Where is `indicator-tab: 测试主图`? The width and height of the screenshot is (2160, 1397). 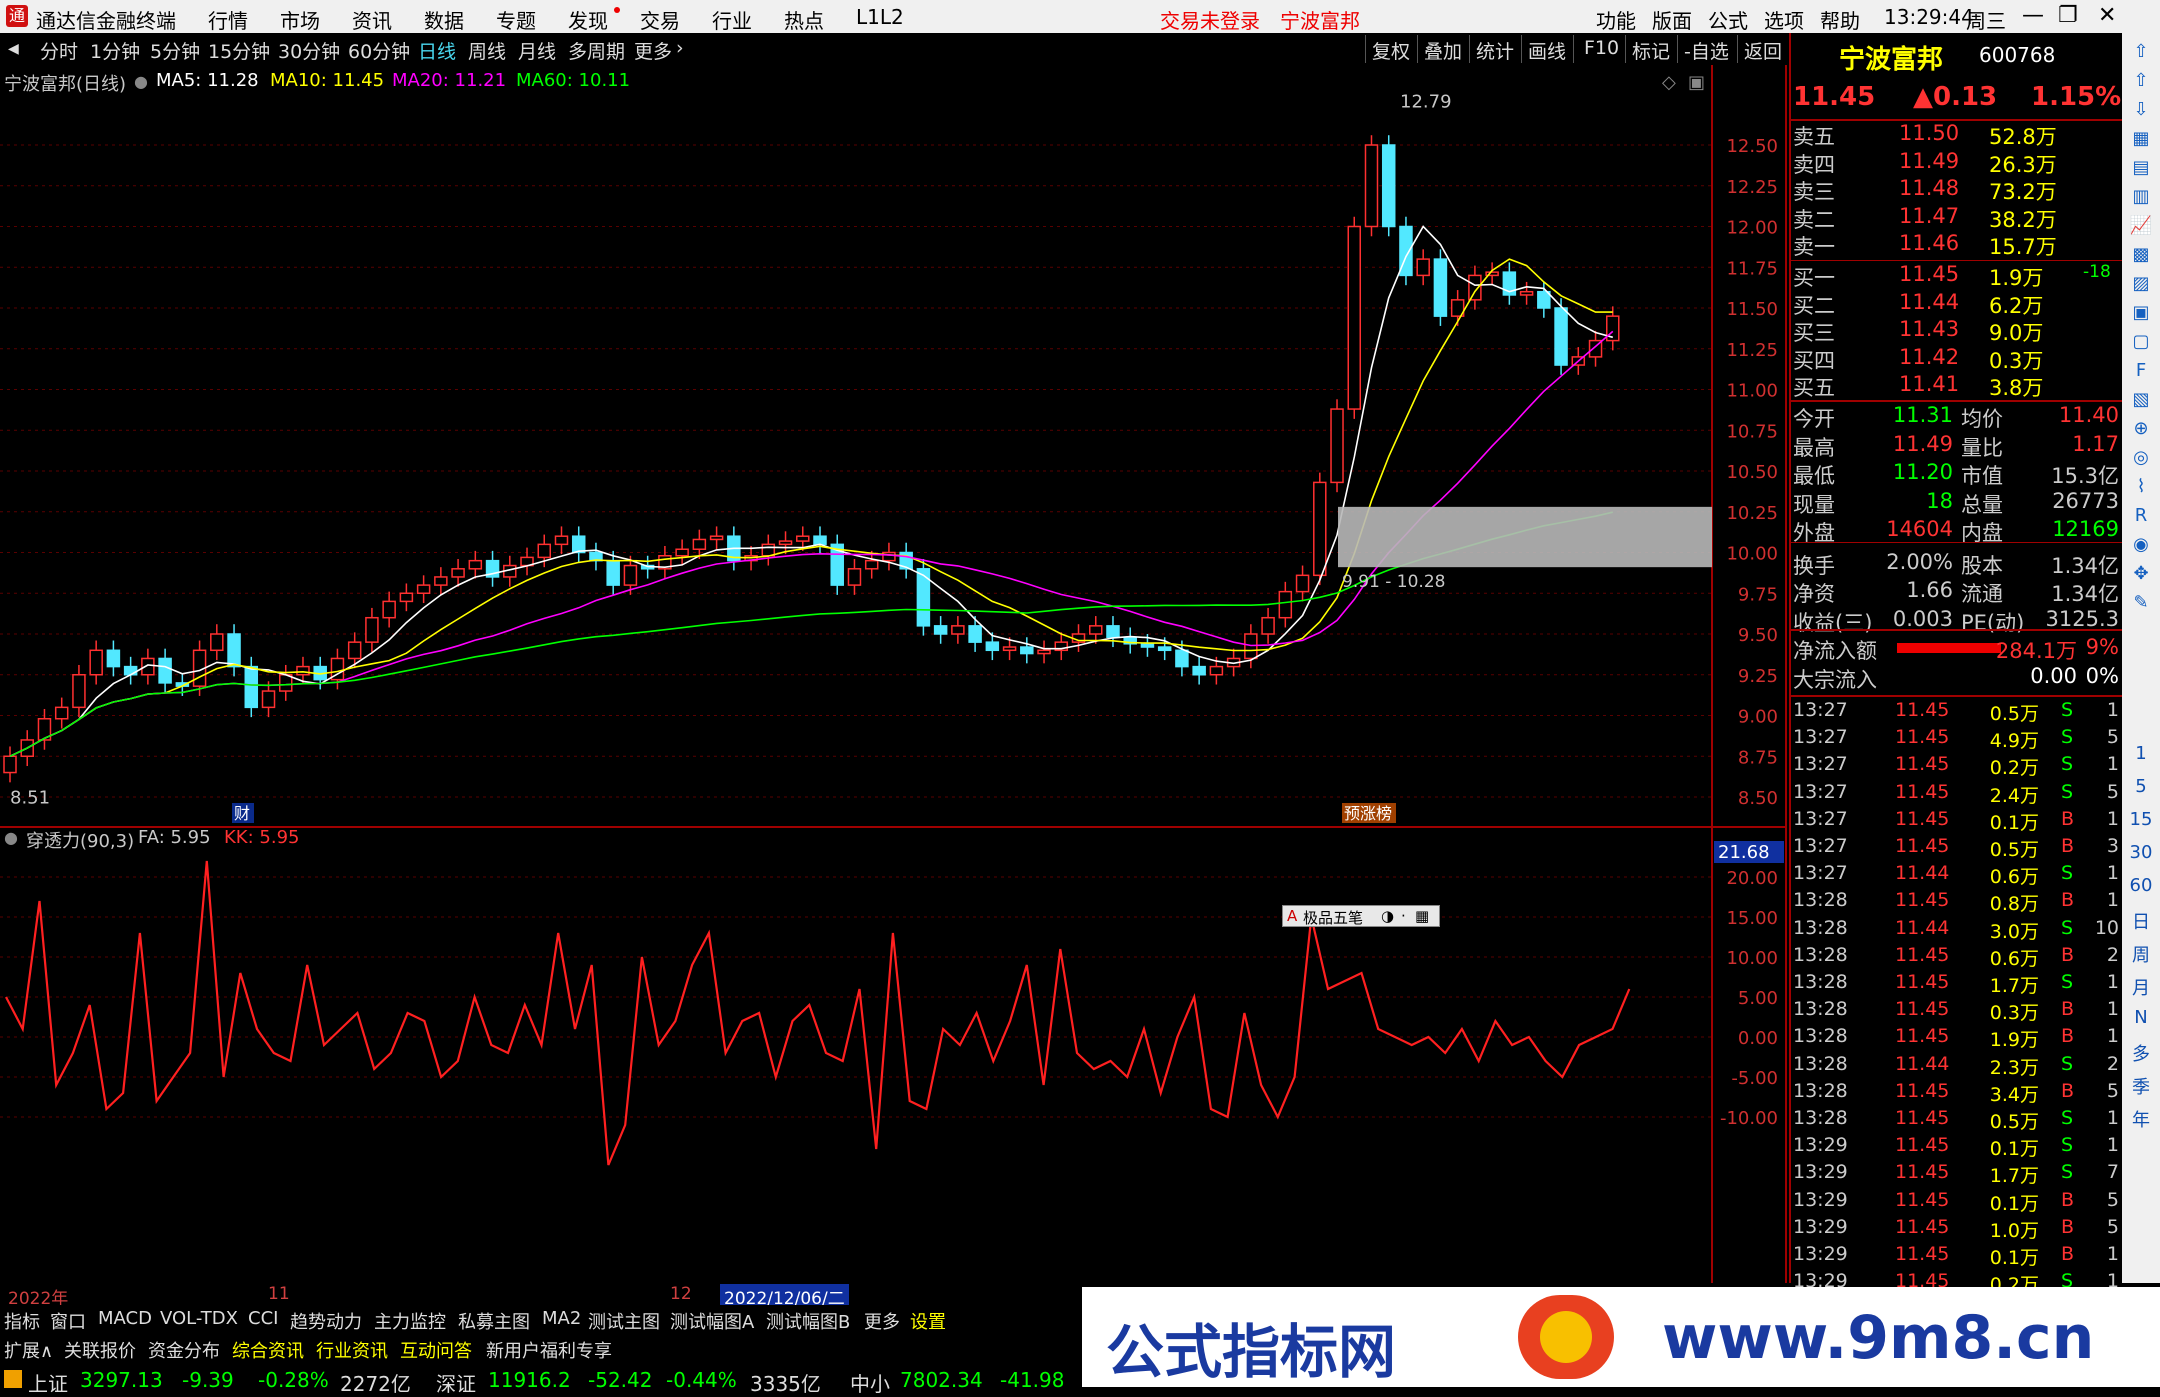
indicator-tab: 测试主图 is located at coordinates (624, 1321).